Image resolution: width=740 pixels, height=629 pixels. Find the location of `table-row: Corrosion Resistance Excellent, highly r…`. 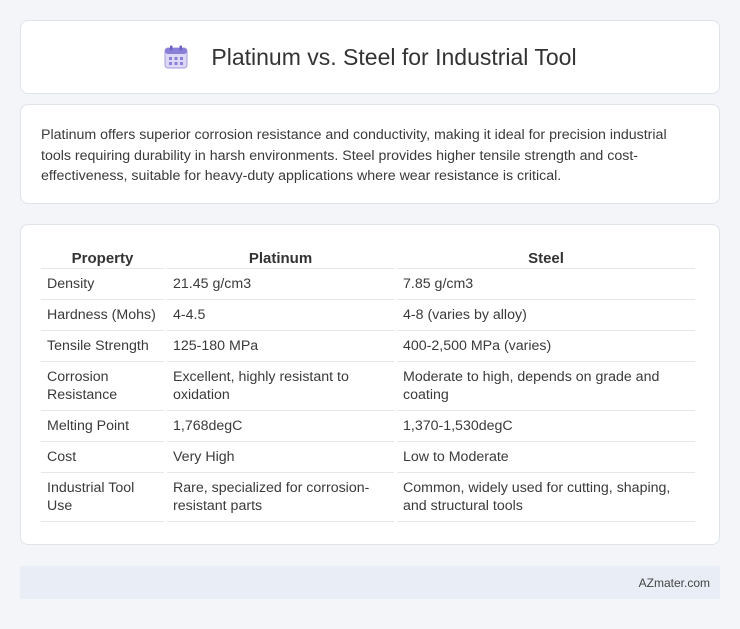

table-row: Corrosion Resistance Excellent, highly r… is located at coordinates (368, 386).